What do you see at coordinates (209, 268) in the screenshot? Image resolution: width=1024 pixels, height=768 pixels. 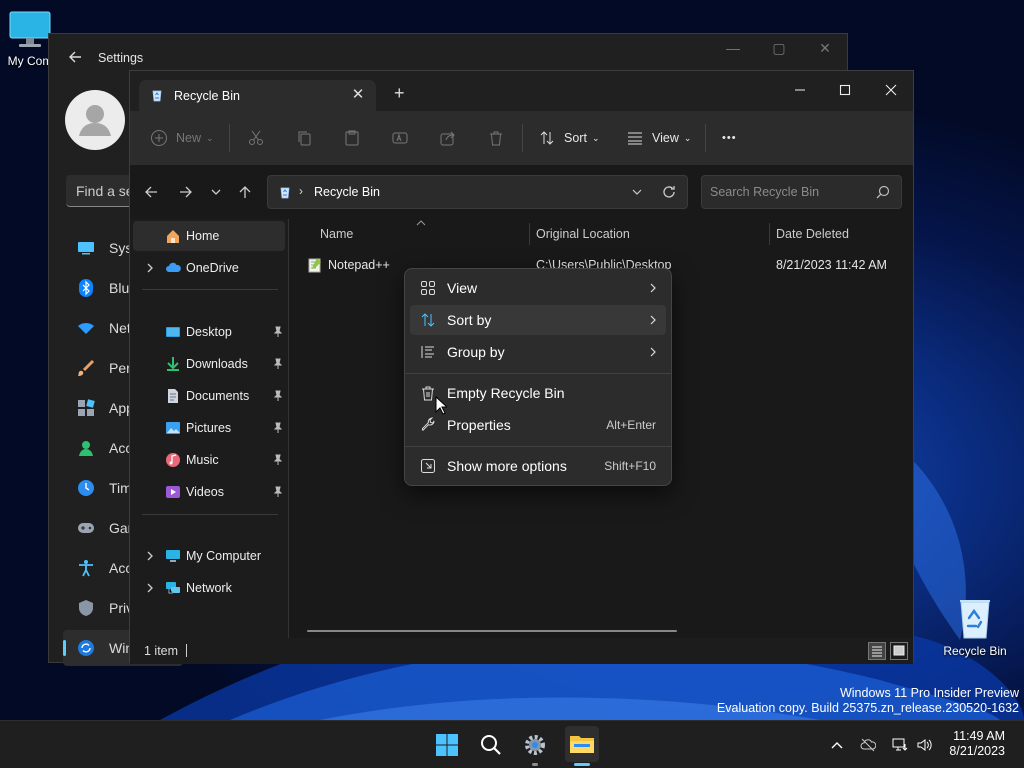 I see `nav-item-onedrive: OneDrive` at bounding box center [209, 268].